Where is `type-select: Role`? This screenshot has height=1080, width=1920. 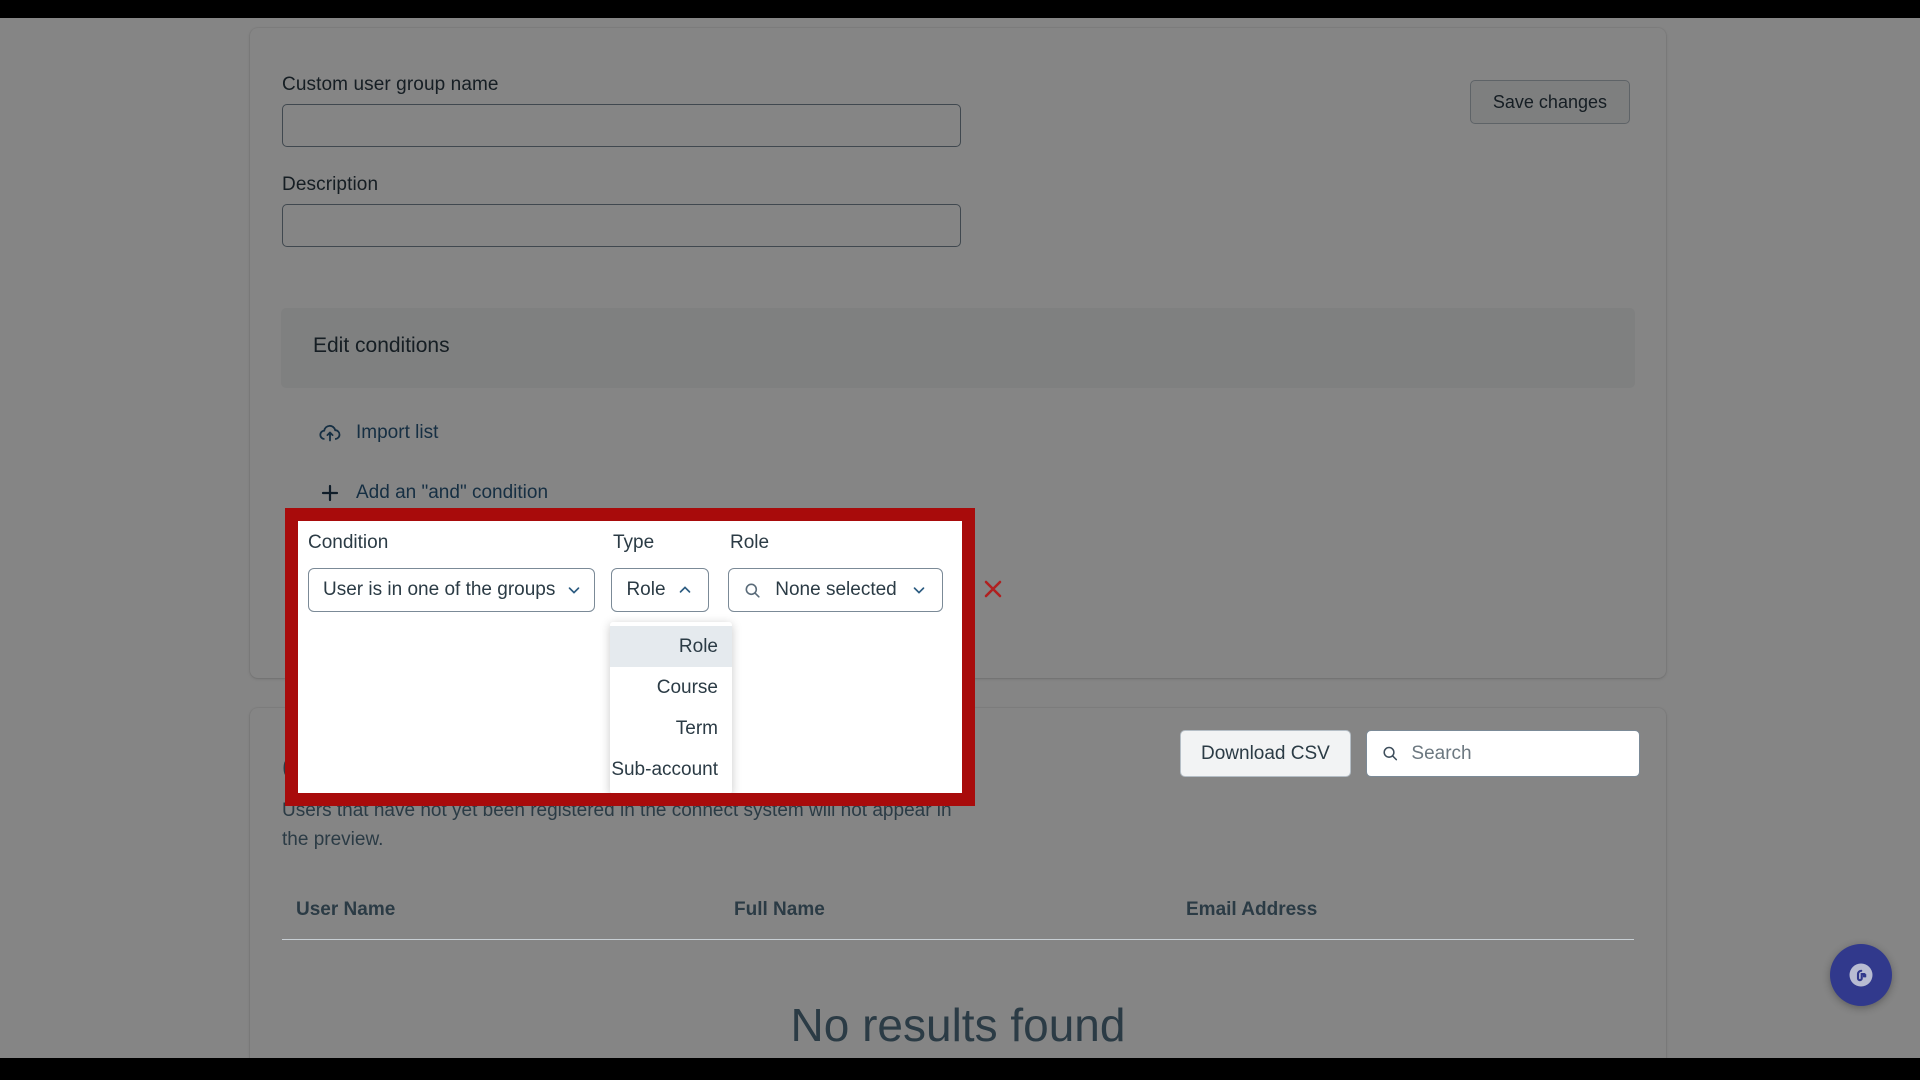 type-select: Role is located at coordinates (660, 590).